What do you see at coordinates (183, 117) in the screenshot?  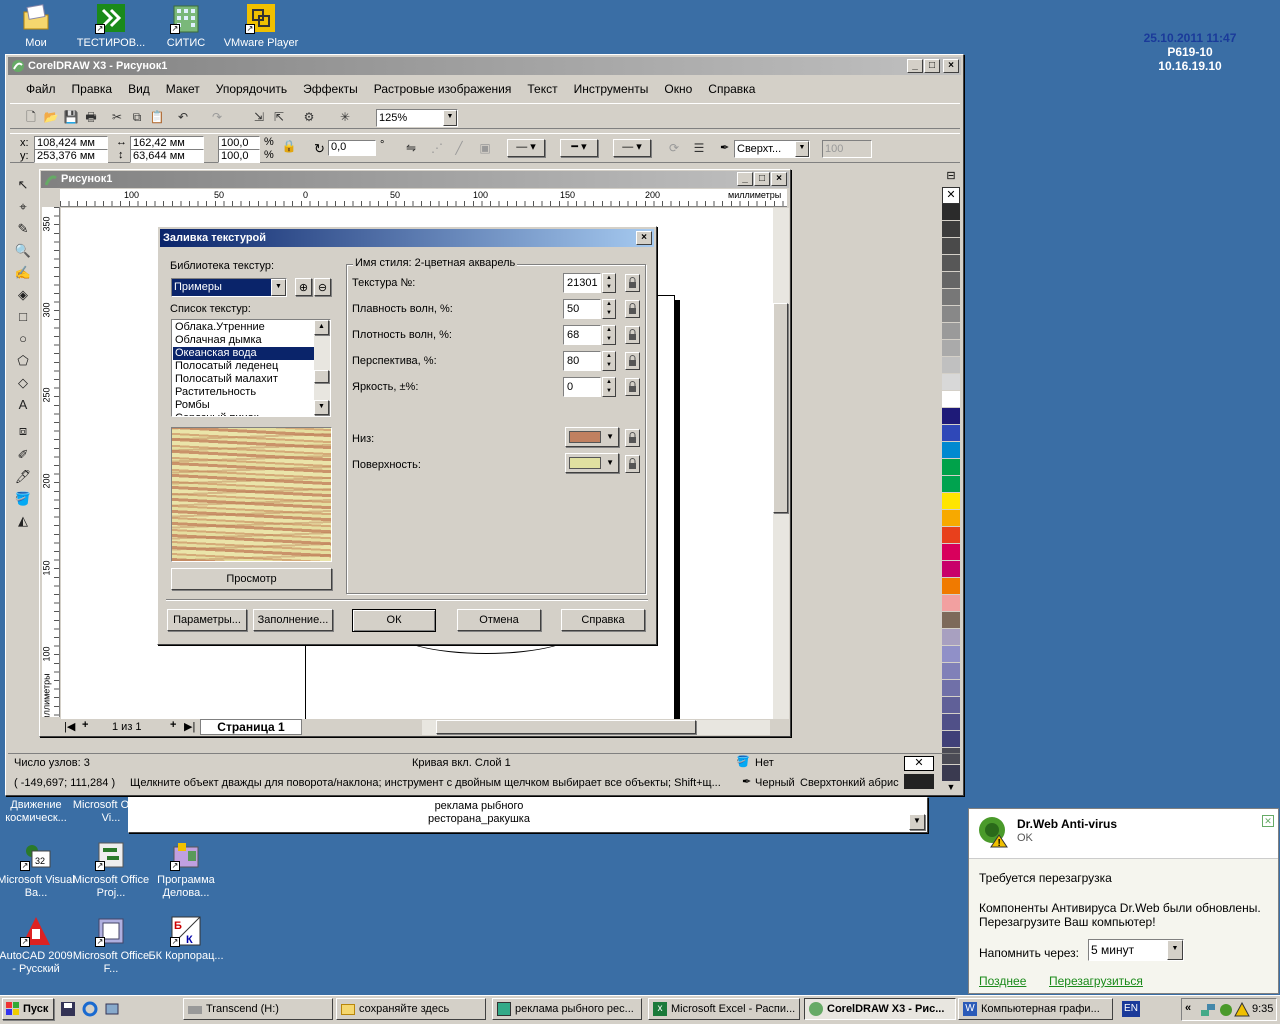 I see `undo-icon: ↶` at bounding box center [183, 117].